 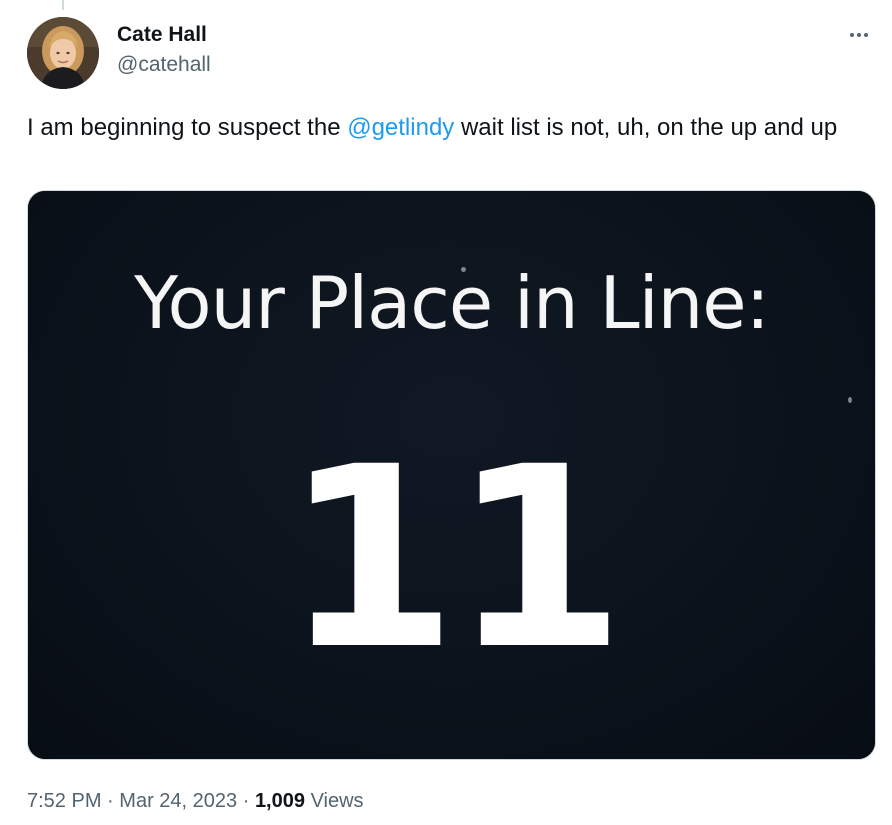 I want to click on author-display-name: Cate Hall, so click(x=164, y=35).